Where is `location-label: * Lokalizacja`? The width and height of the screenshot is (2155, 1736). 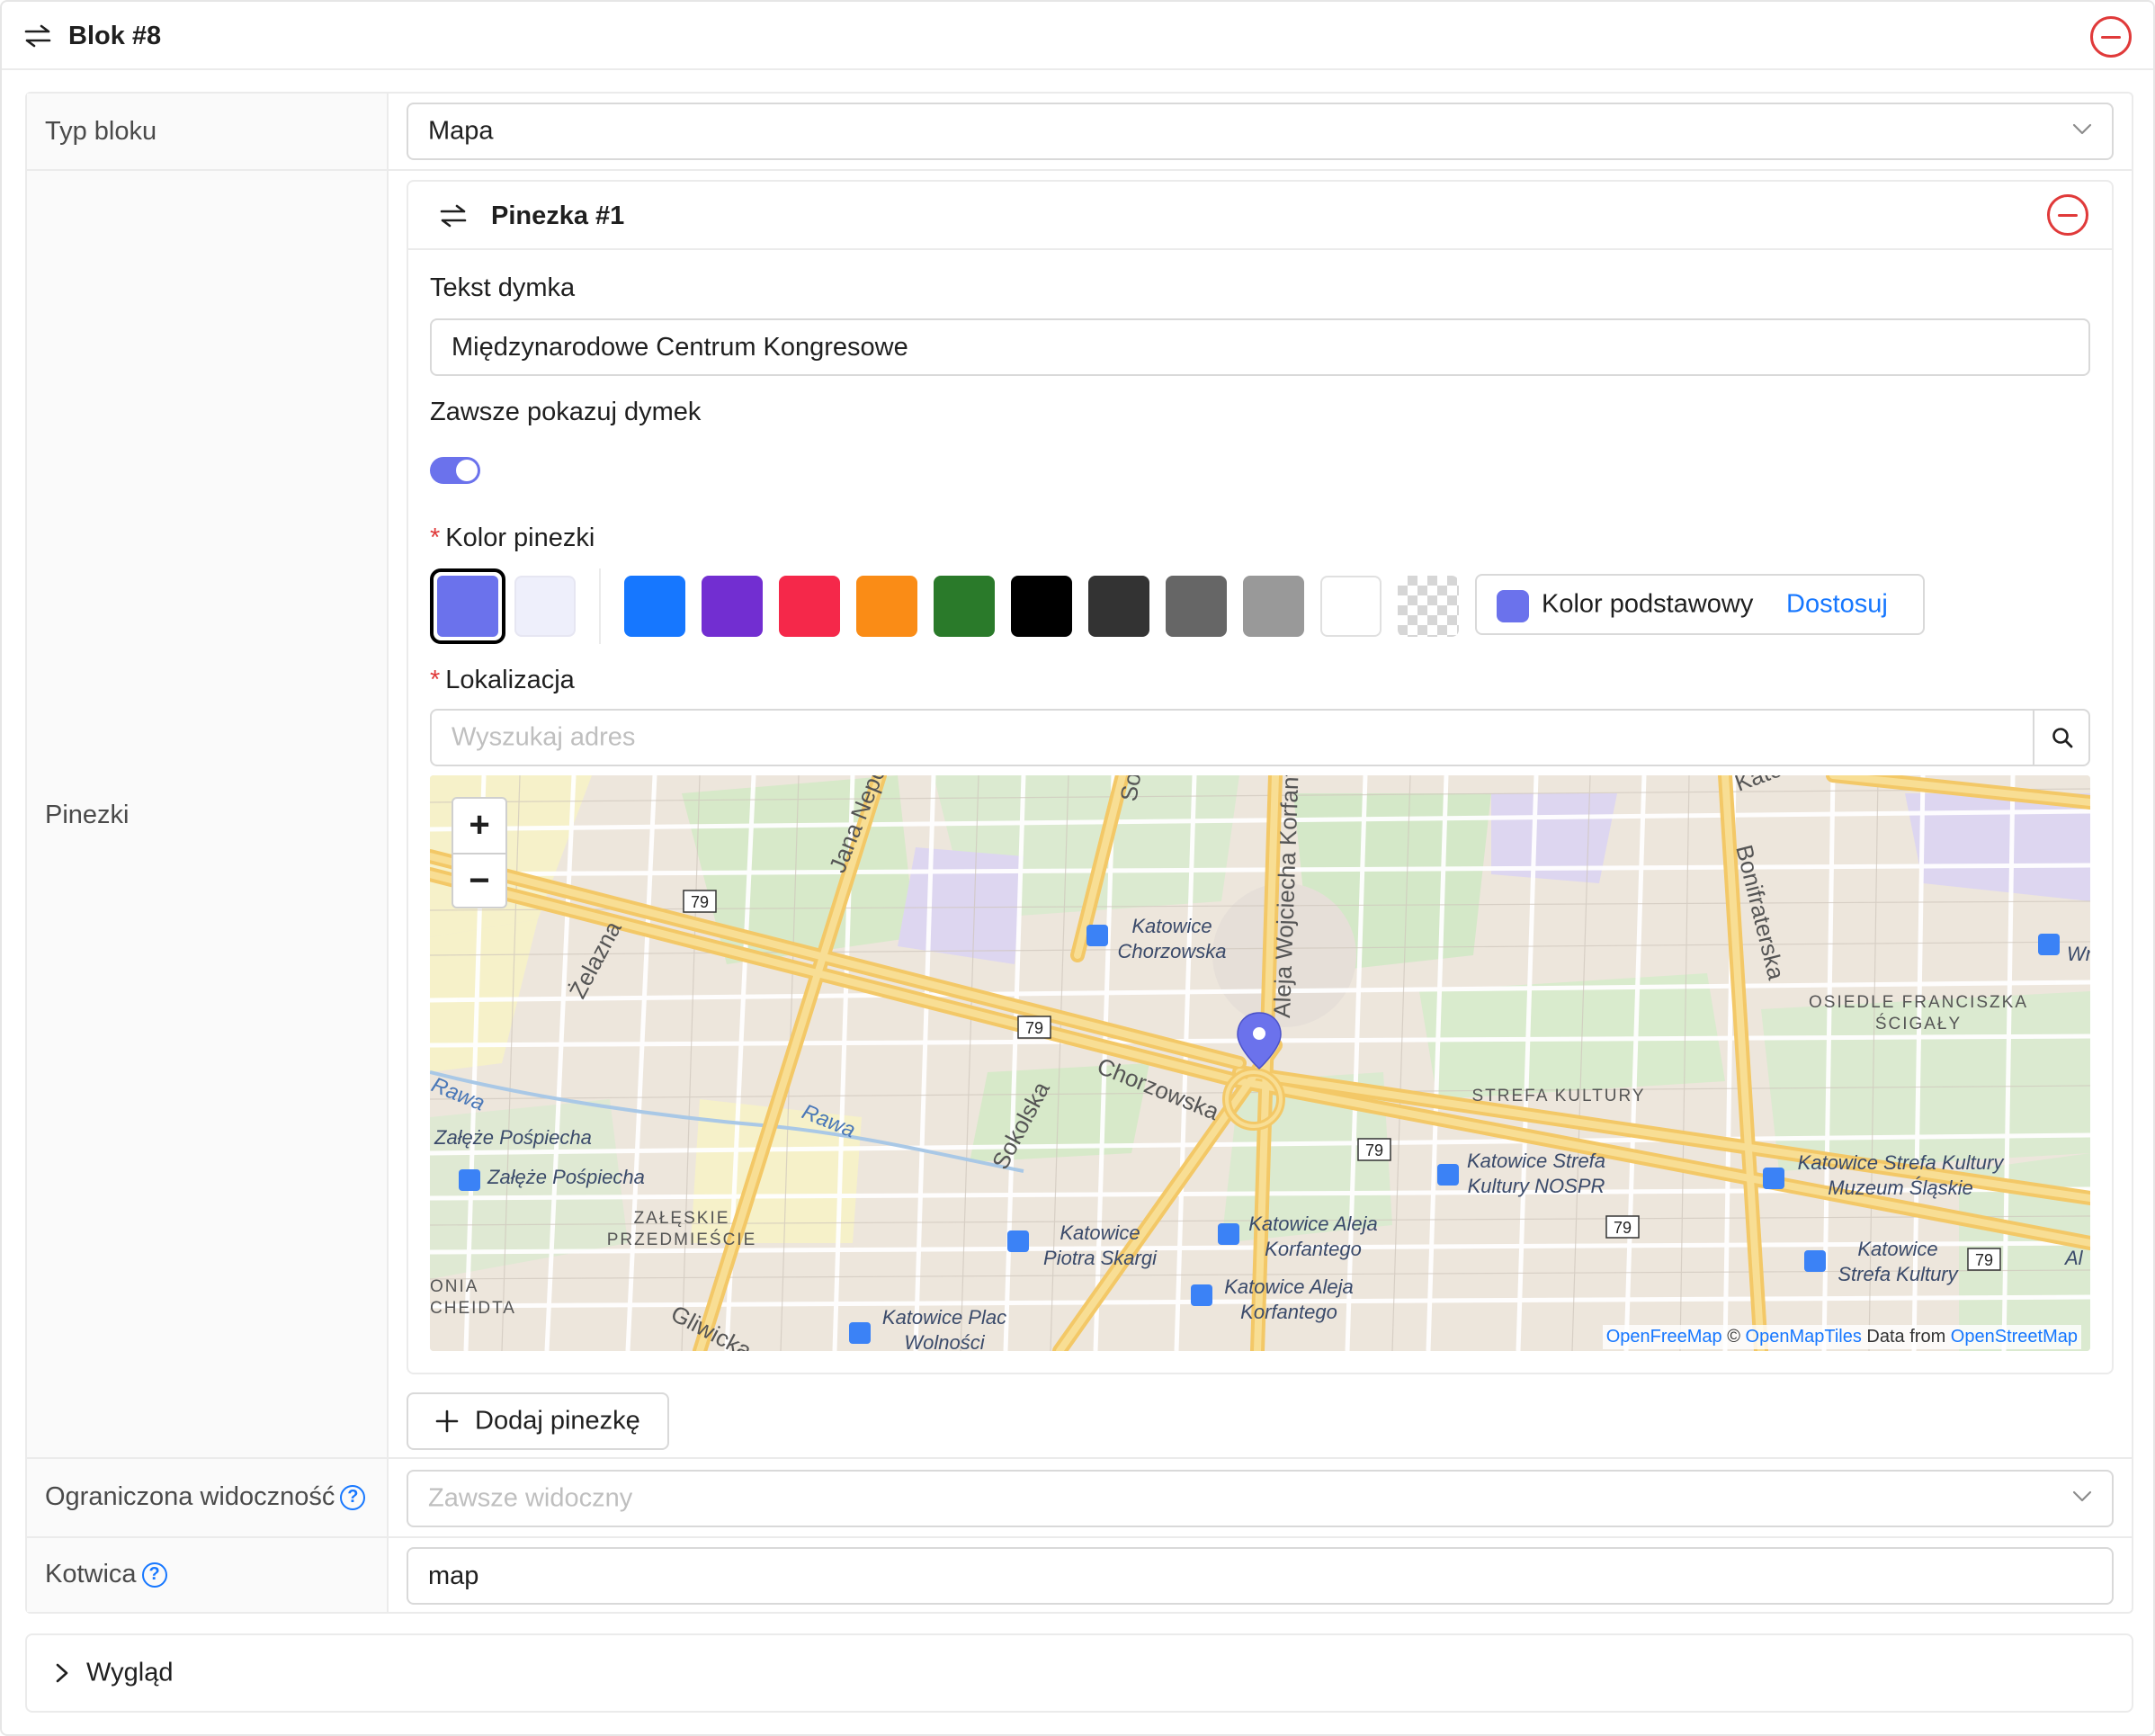
location-label: * Lokalizacja is located at coordinates (502, 680).